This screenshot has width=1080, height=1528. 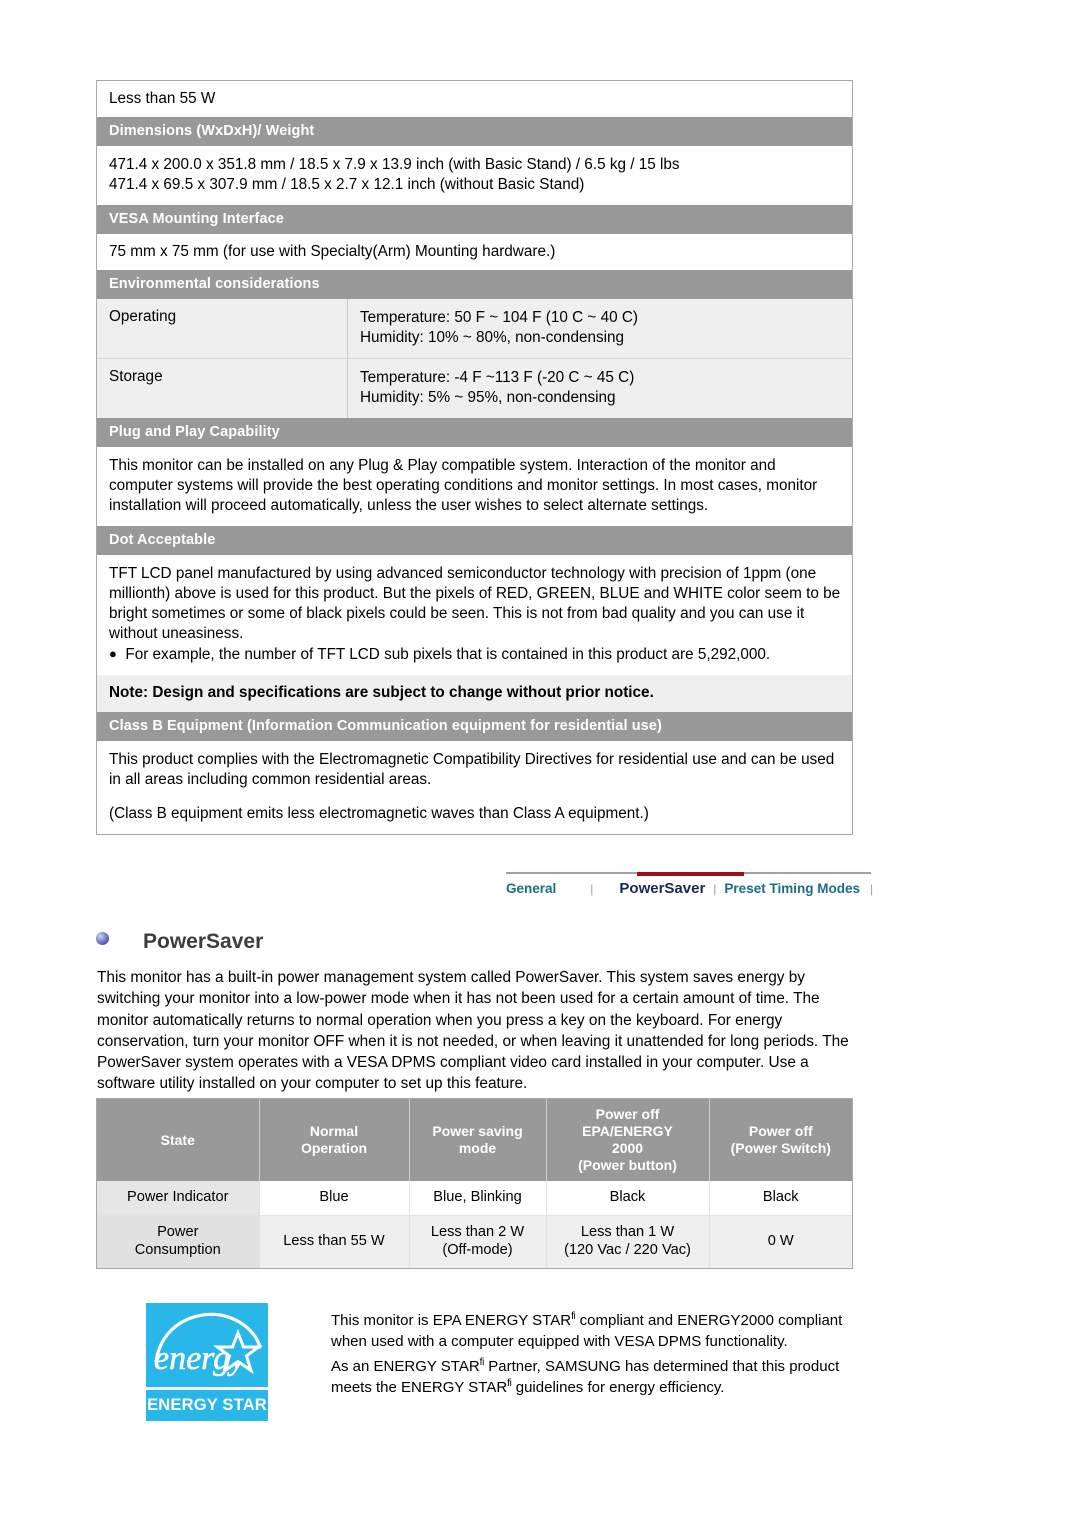 I want to click on tab-general: General, so click(x=531, y=888).